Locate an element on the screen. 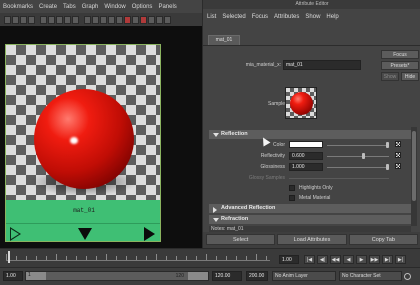 Image resolution: width=420 pixels, height=285 pixels. play-forwards-button: ▶ is located at coordinates (361, 259).